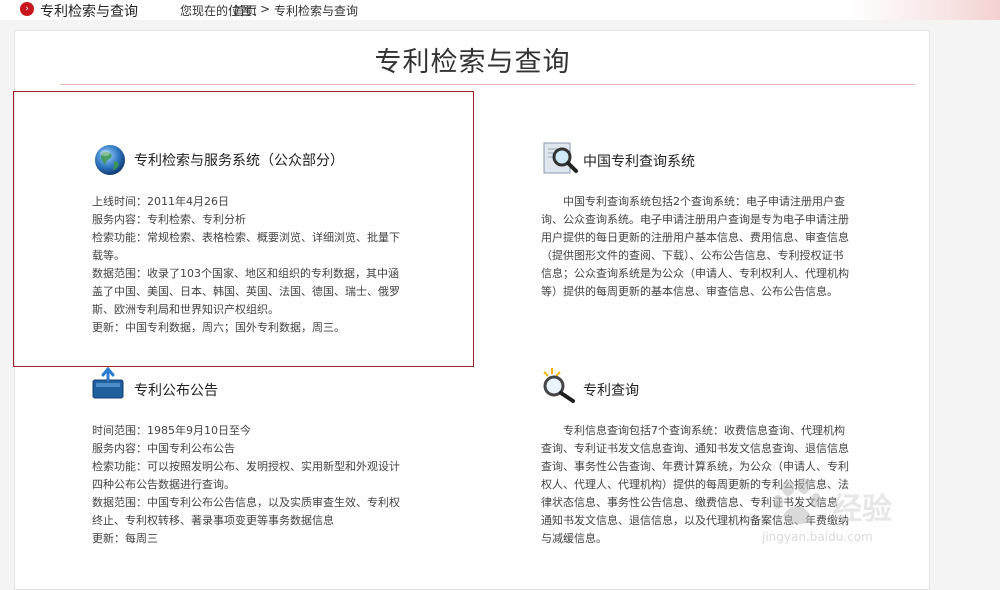 This screenshot has height=590, width=1000. What do you see at coordinates (695, 273) in the screenshot?
I see `text-line: 信息；公众查询系统是为公众（申请人、专利权利人、代理机构` at bounding box center [695, 273].